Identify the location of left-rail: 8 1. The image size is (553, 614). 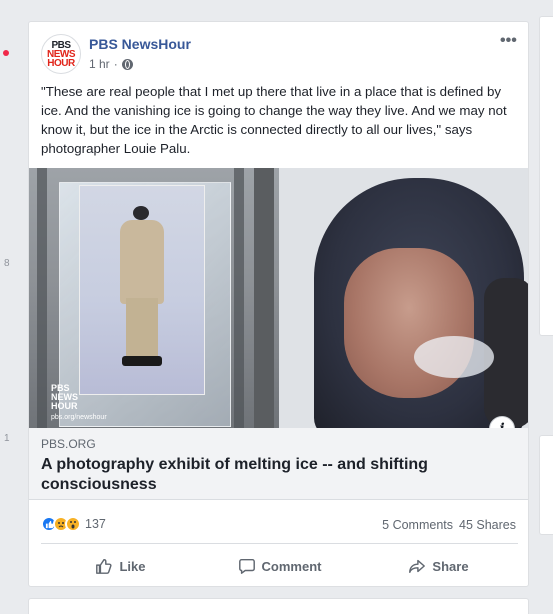
(14, 307).